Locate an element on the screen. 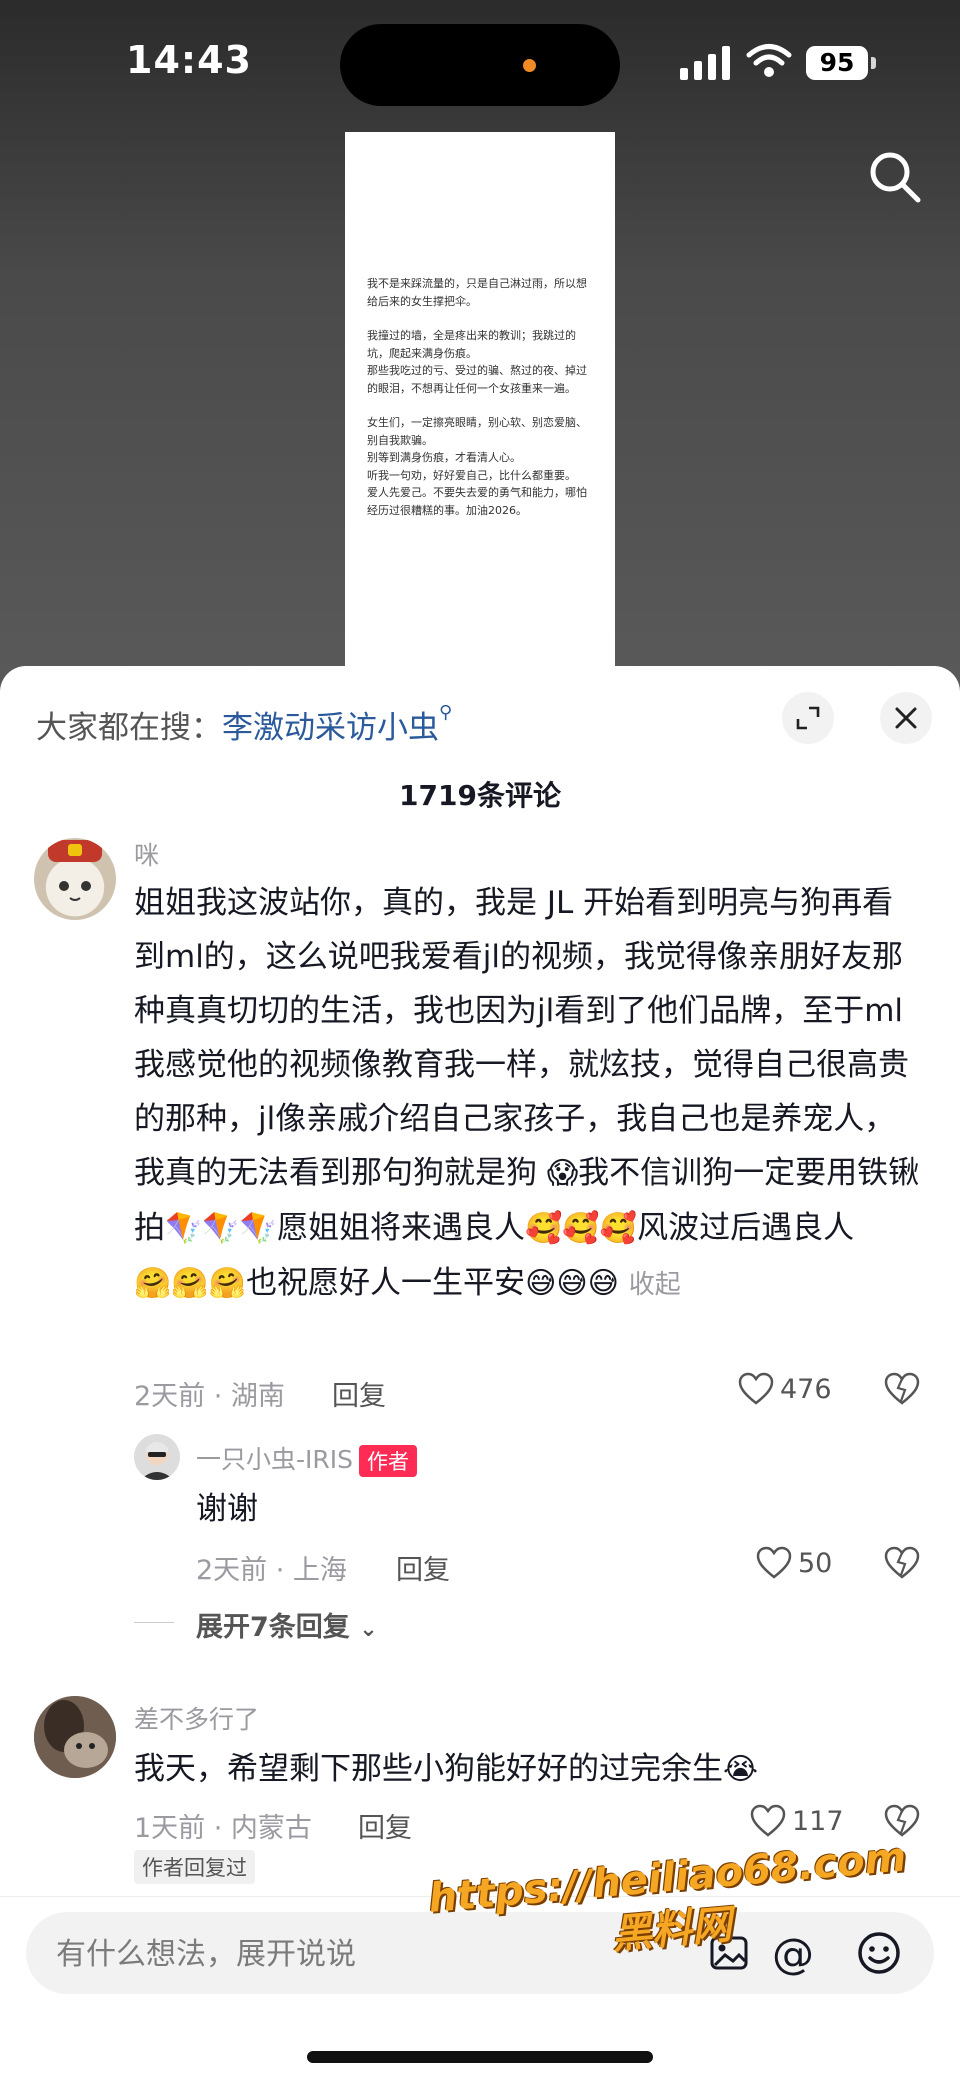  author-replied-badge: 作者回复过 is located at coordinates (194, 1867).